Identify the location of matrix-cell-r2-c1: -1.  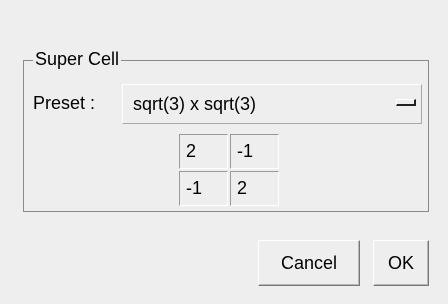
(203, 188).